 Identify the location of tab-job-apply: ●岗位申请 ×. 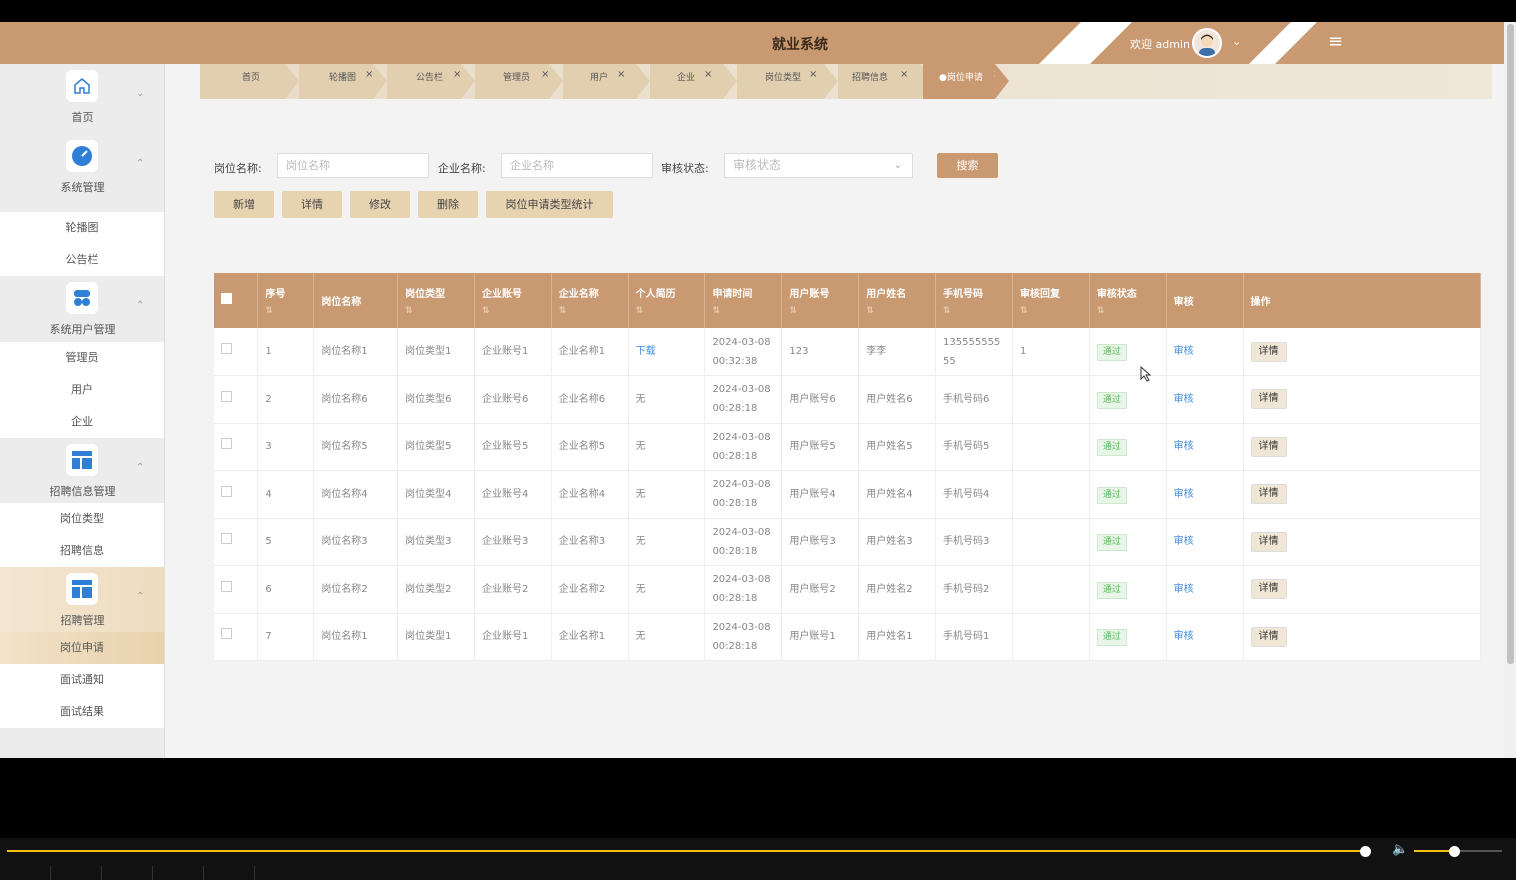
(966, 81).